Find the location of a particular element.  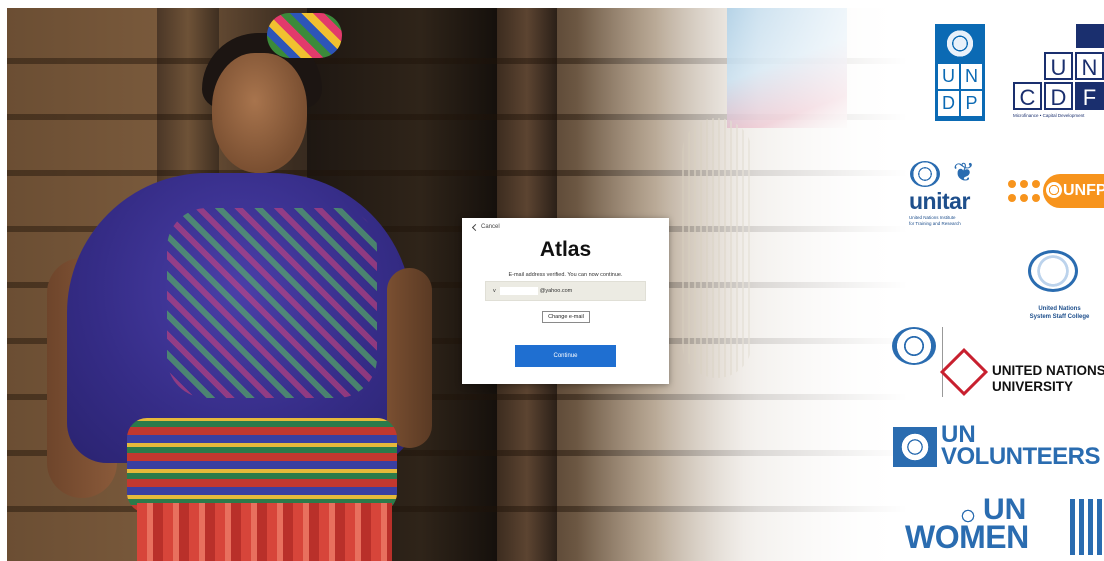

photo-embroidery is located at coordinates (272, 303).